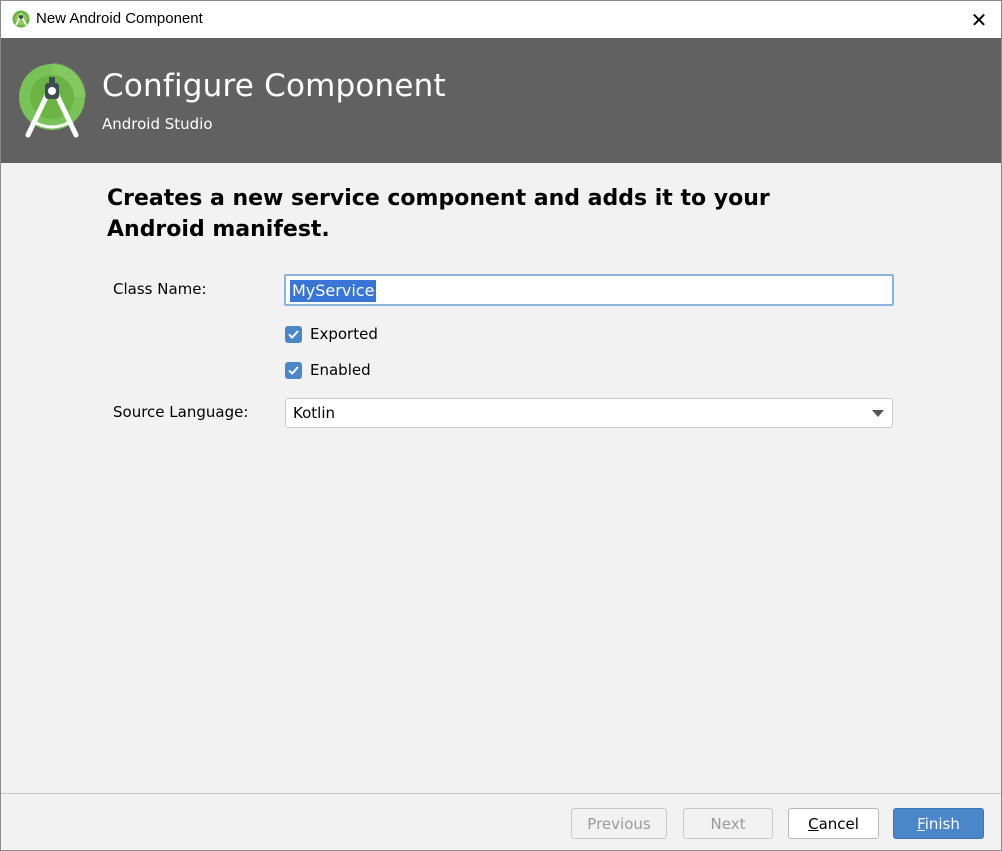 Image resolution: width=1002 pixels, height=851 pixels. What do you see at coordinates (344, 334) in the screenshot?
I see `exported-label: Exported` at bounding box center [344, 334].